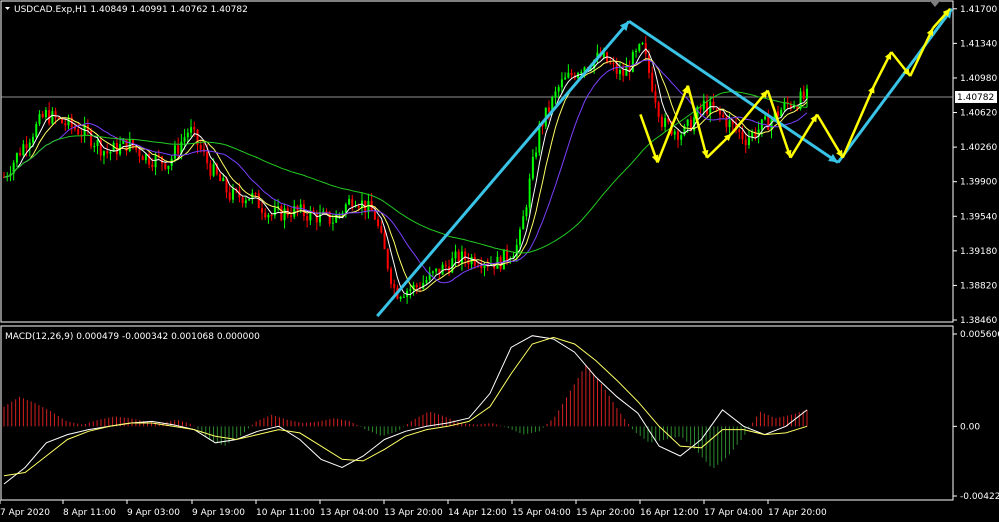 Image resolution: width=999 pixels, height=522 pixels. What do you see at coordinates (349, 513) in the screenshot?
I see `time-tick-label: 13 Apr 04:00` at bounding box center [349, 513].